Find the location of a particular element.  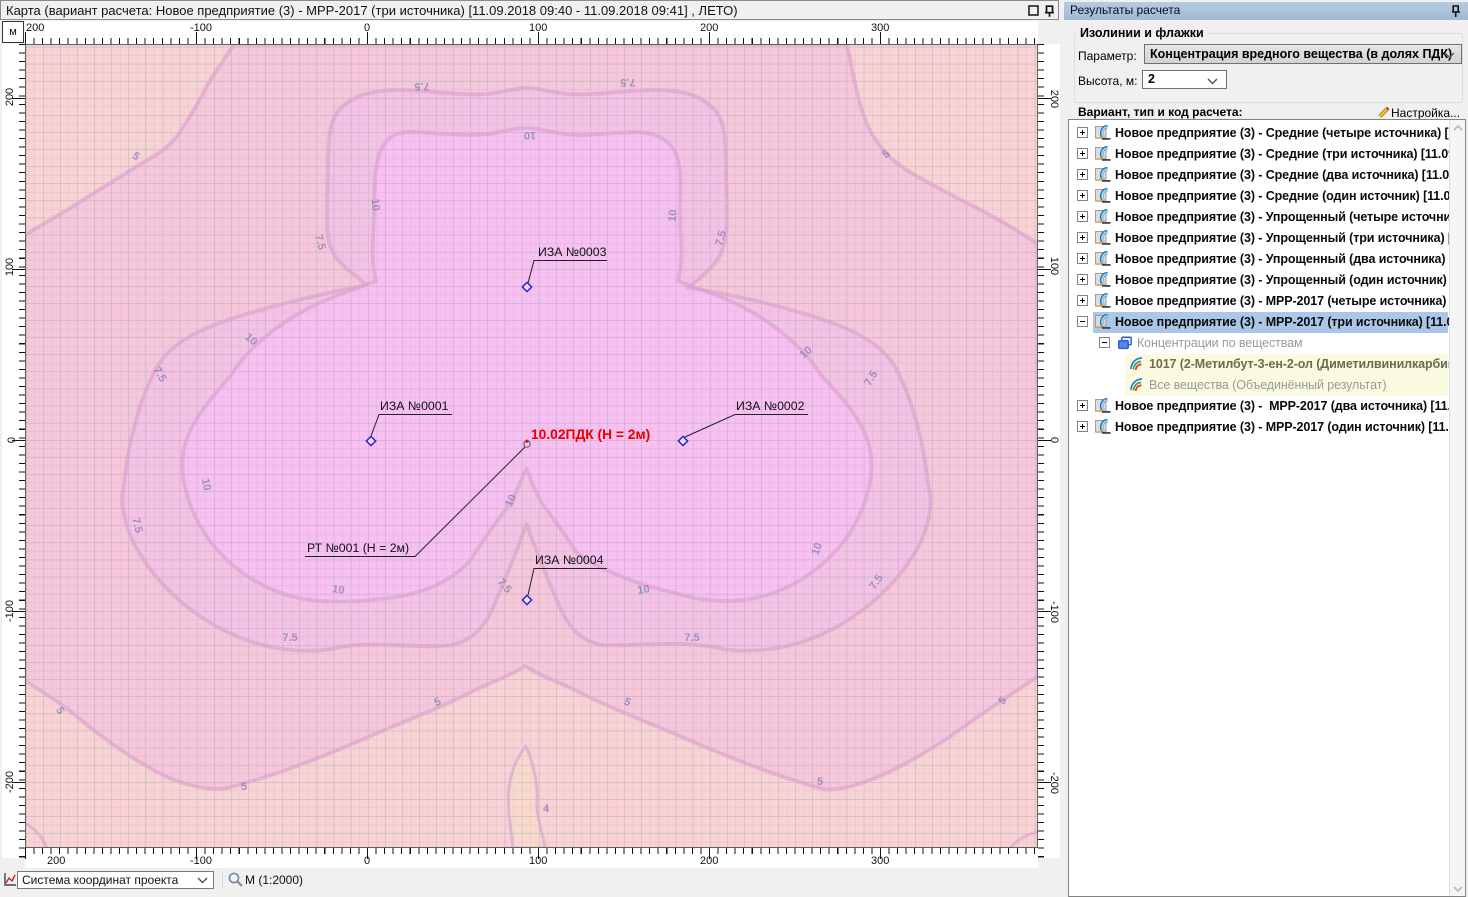

svg-text: ИЗА №0003 is located at coordinates (572, 252).